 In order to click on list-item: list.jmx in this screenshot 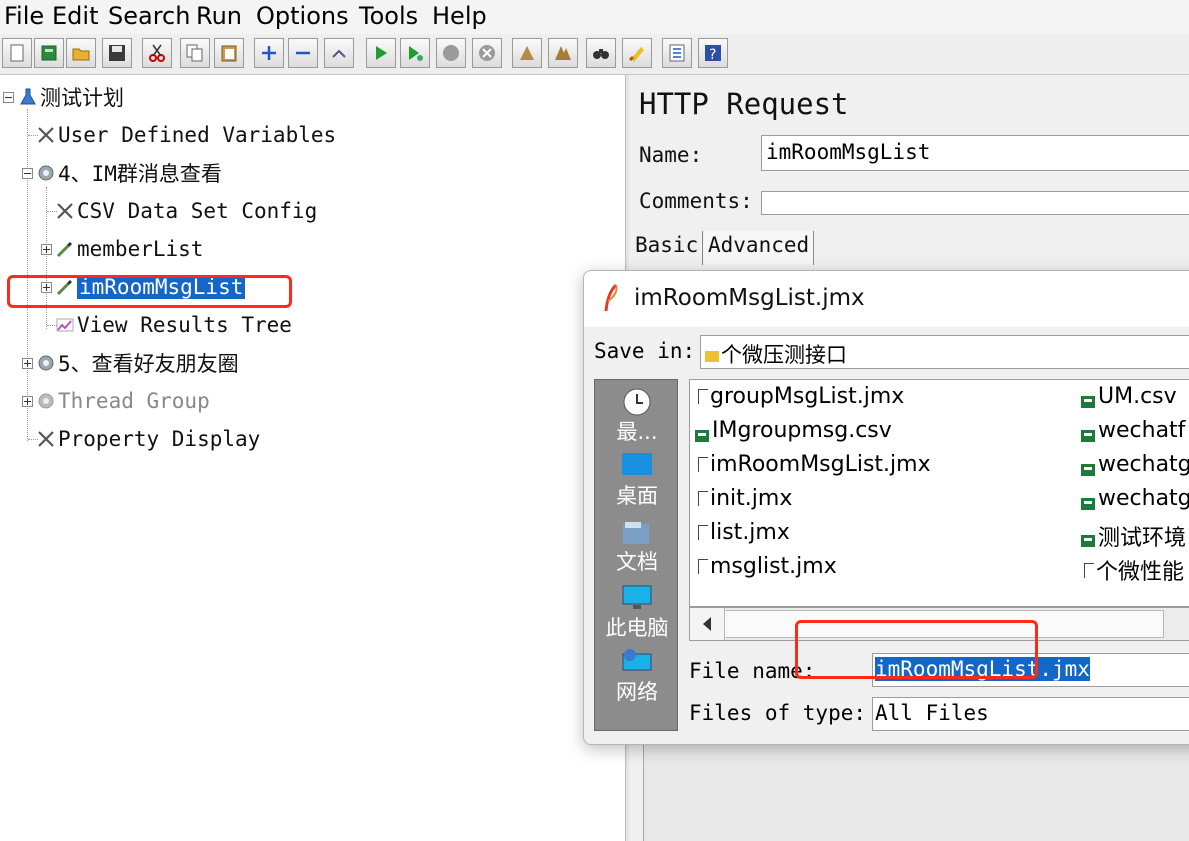, I will do `click(744, 532)`.